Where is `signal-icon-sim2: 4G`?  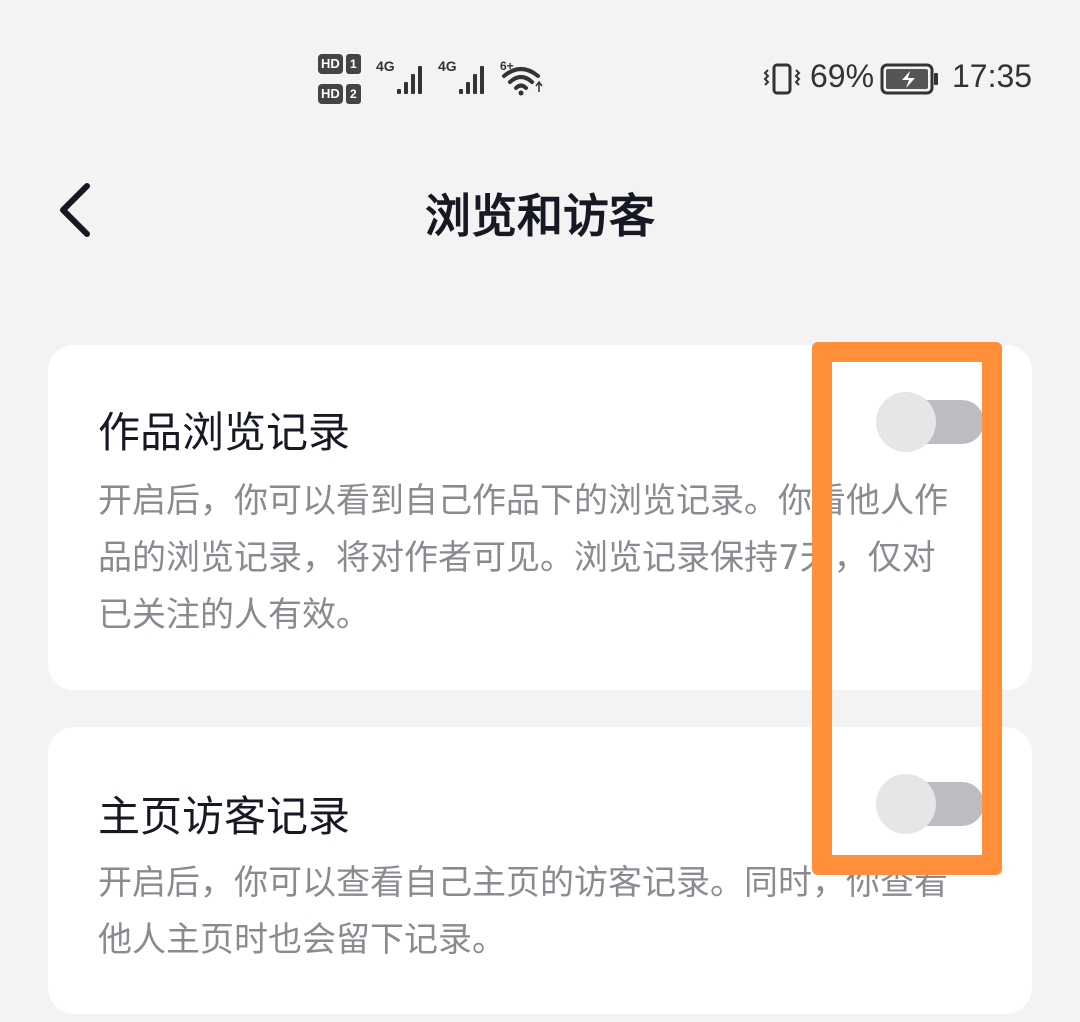
signal-icon-sim2: 4G is located at coordinates (461, 76).